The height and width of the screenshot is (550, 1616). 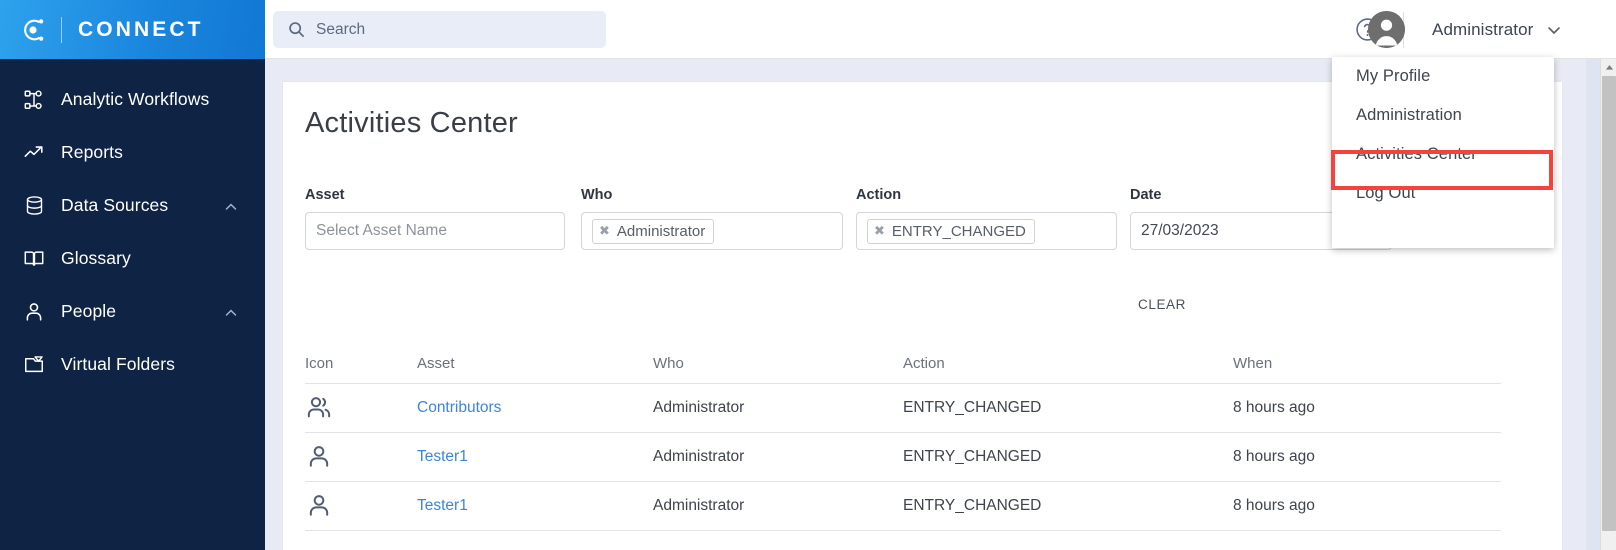 What do you see at coordinates (34, 365) in the screenshot?
I see `virtual-folder-icon` at bounding box center [34, 365].